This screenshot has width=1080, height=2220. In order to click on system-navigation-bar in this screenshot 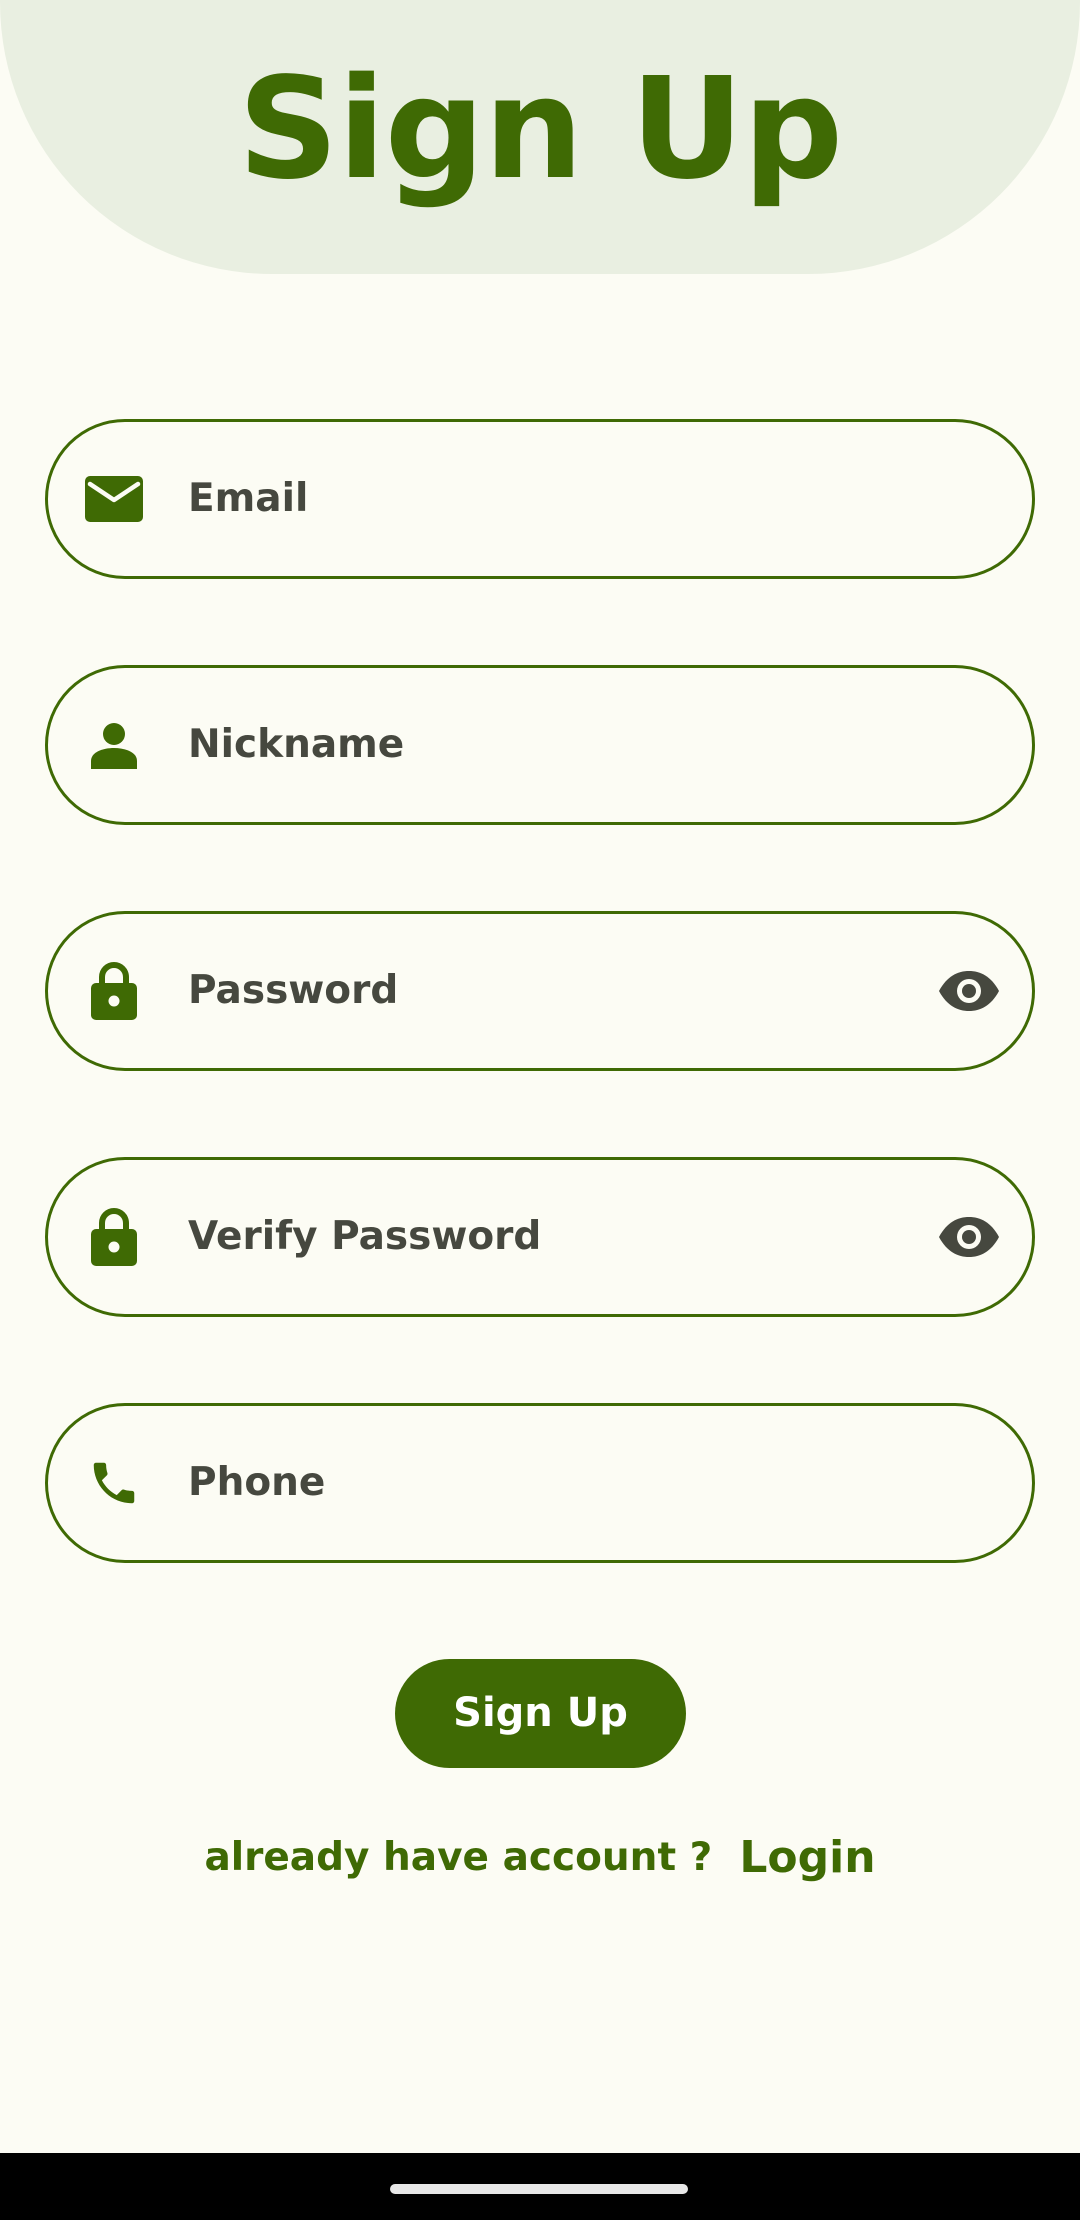, I will do `click(540, 2186)`.